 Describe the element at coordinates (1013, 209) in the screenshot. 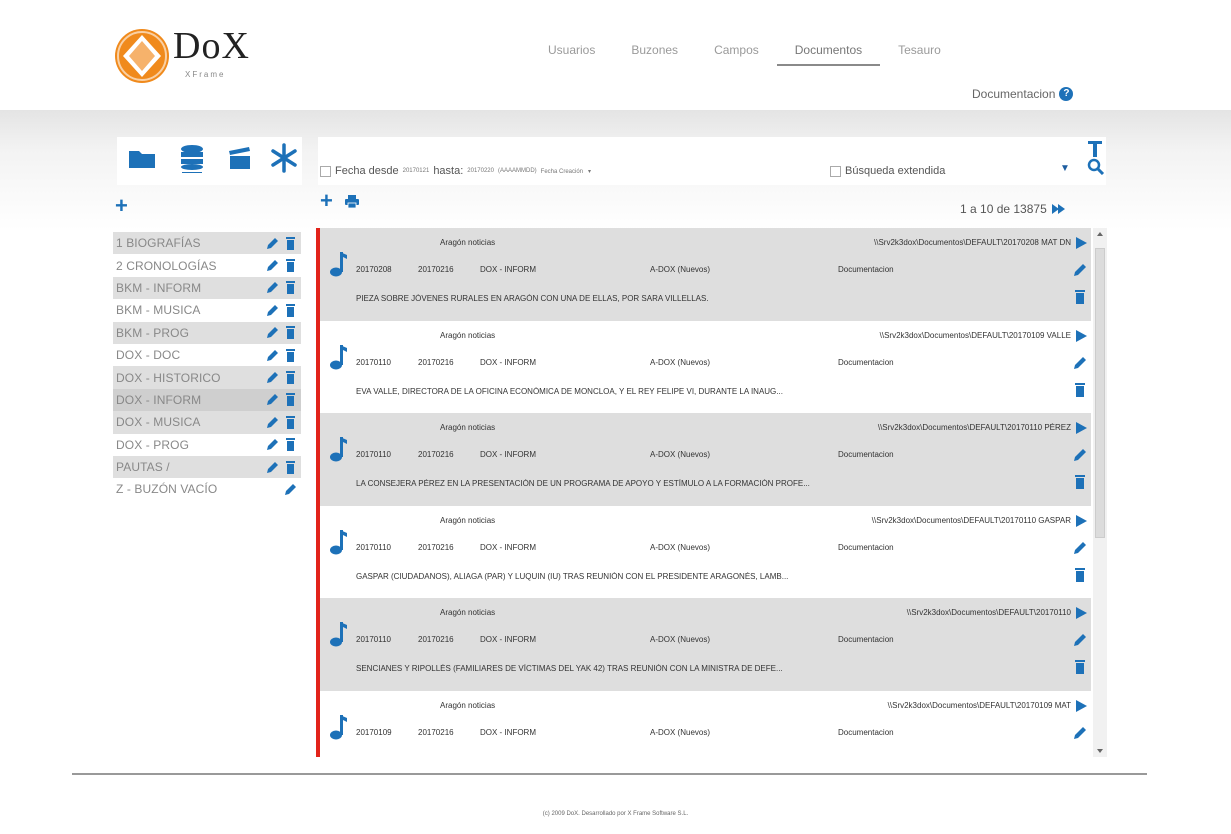

I see `pager: 1 a 10 de 13875` at that location.